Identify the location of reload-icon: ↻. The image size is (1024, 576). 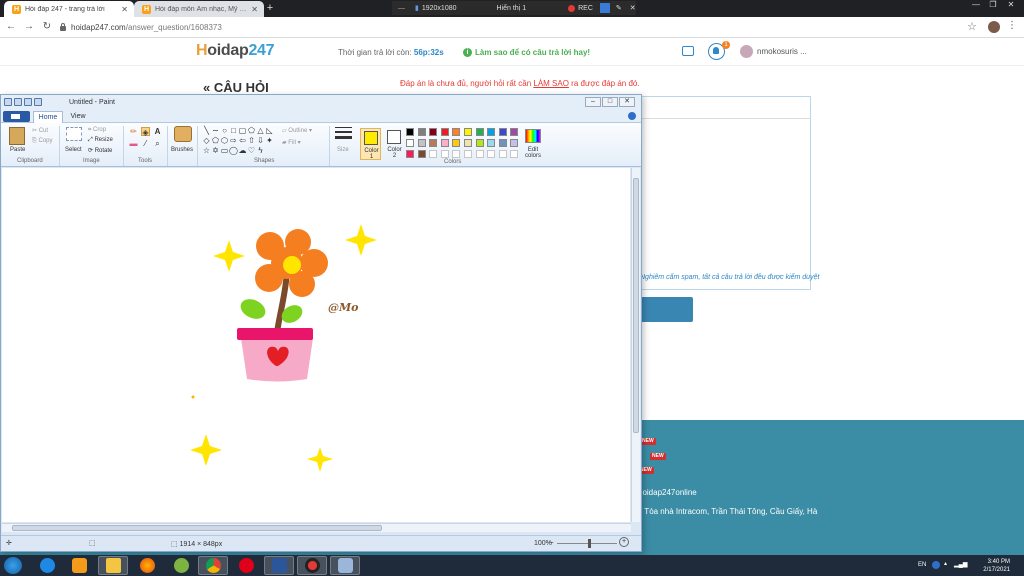
(47, 27).